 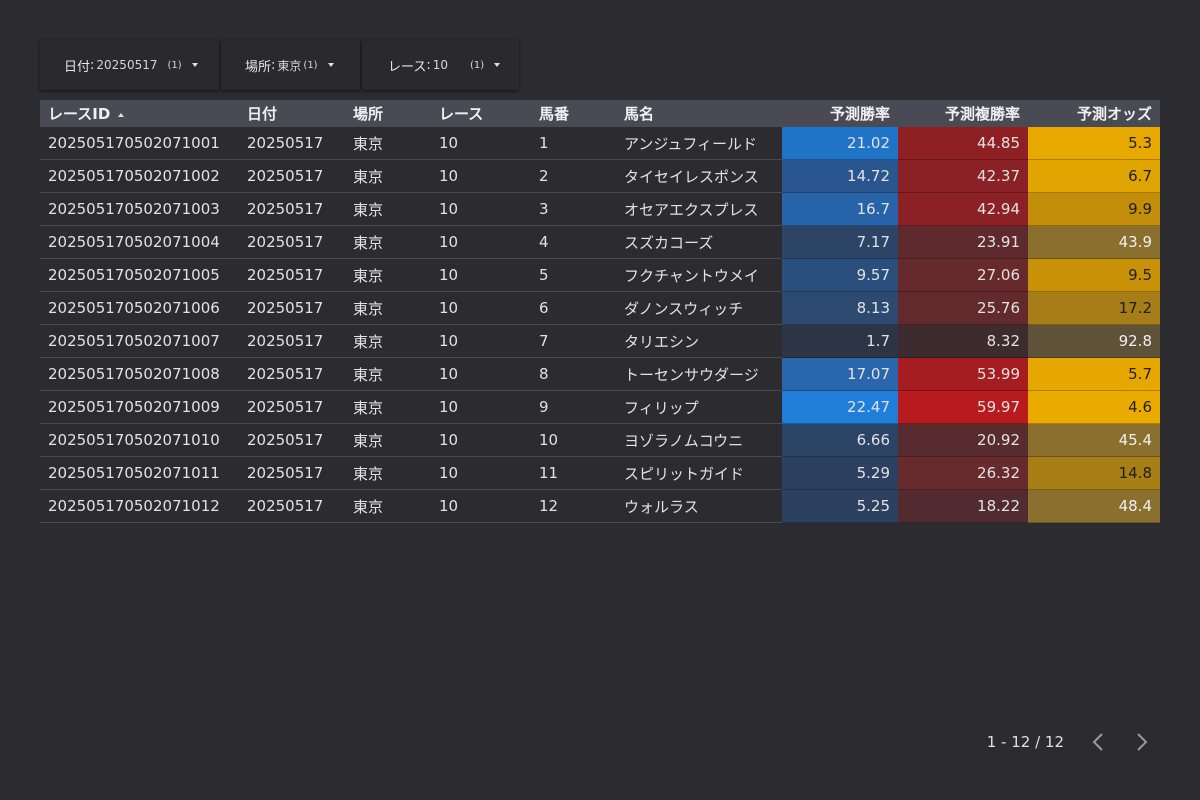 I want to click on header-place: 場所, so click(x=388, y=113).